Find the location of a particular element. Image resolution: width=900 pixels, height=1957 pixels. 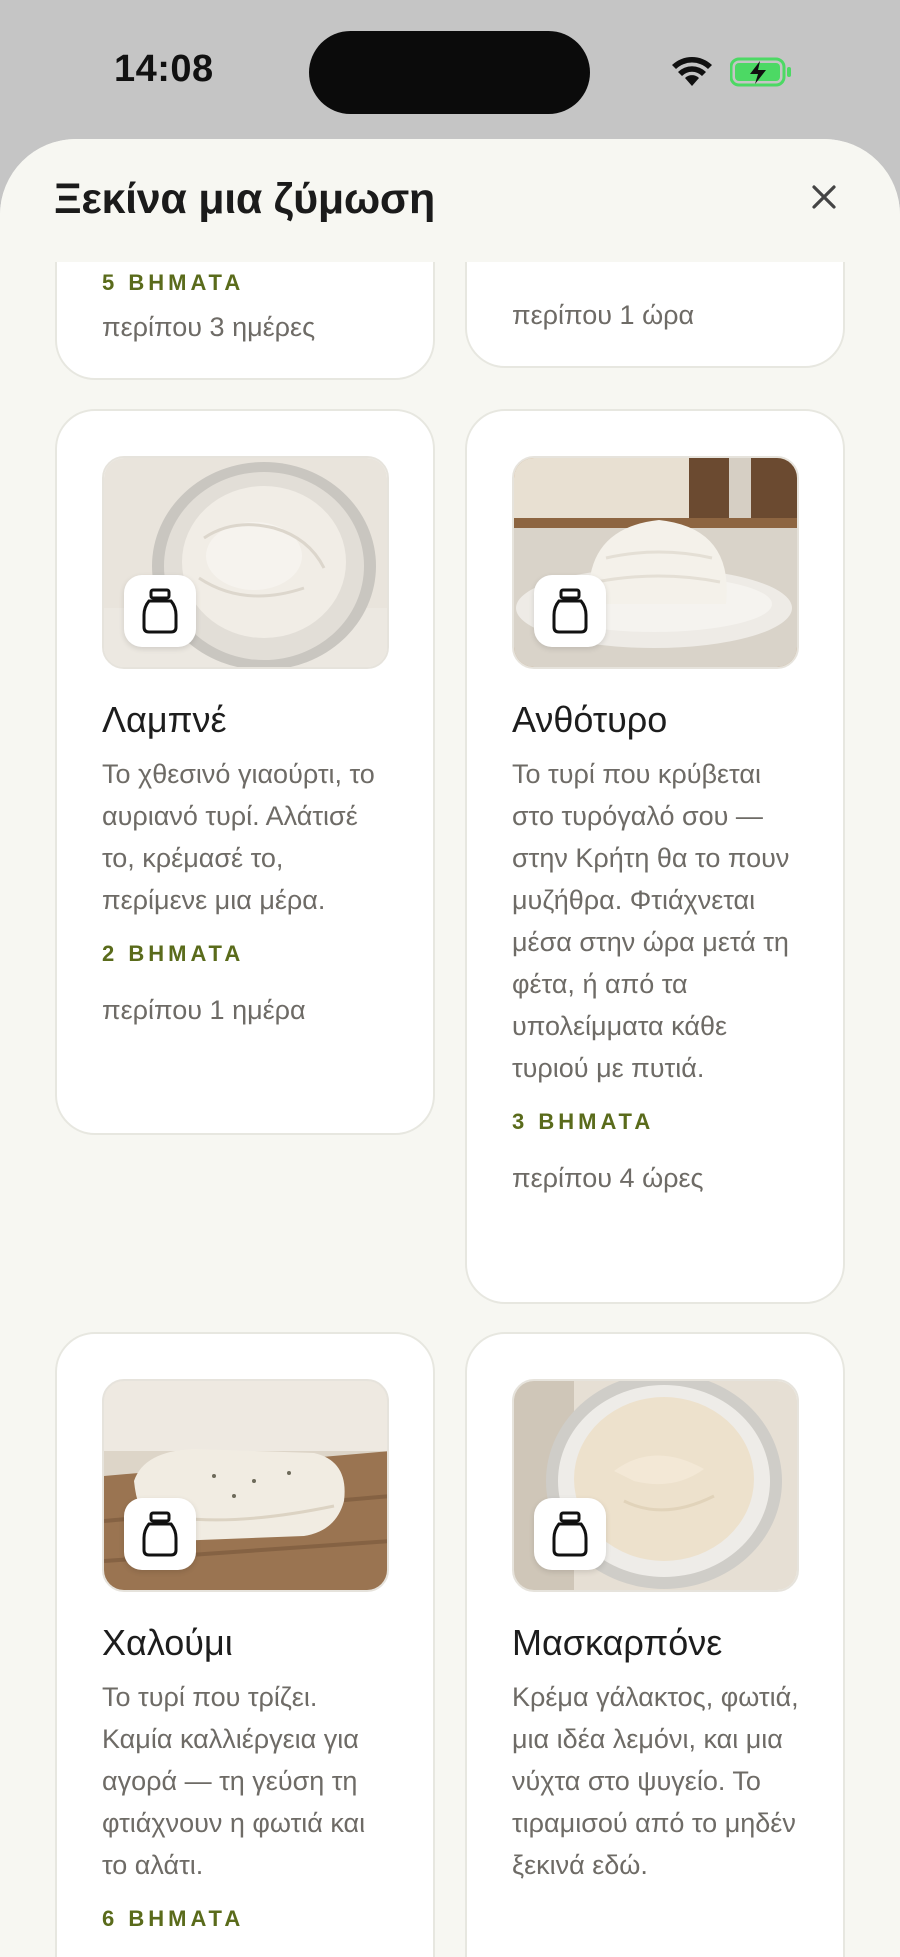

sheet-title: Ξεκίνα μια ζύμωση is located at coordinates (244, 199).